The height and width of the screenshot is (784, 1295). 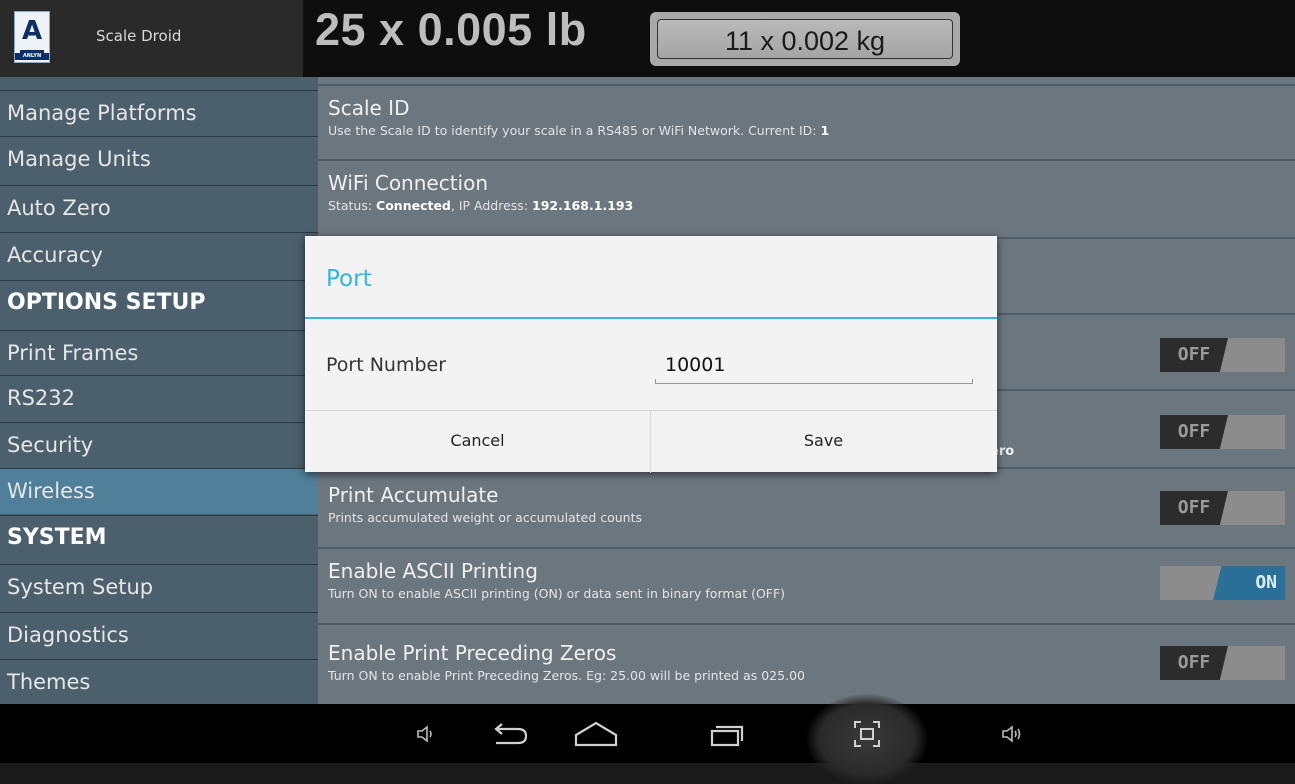 I want to click on scale-id-value: 1, so click(x=825, y=130).